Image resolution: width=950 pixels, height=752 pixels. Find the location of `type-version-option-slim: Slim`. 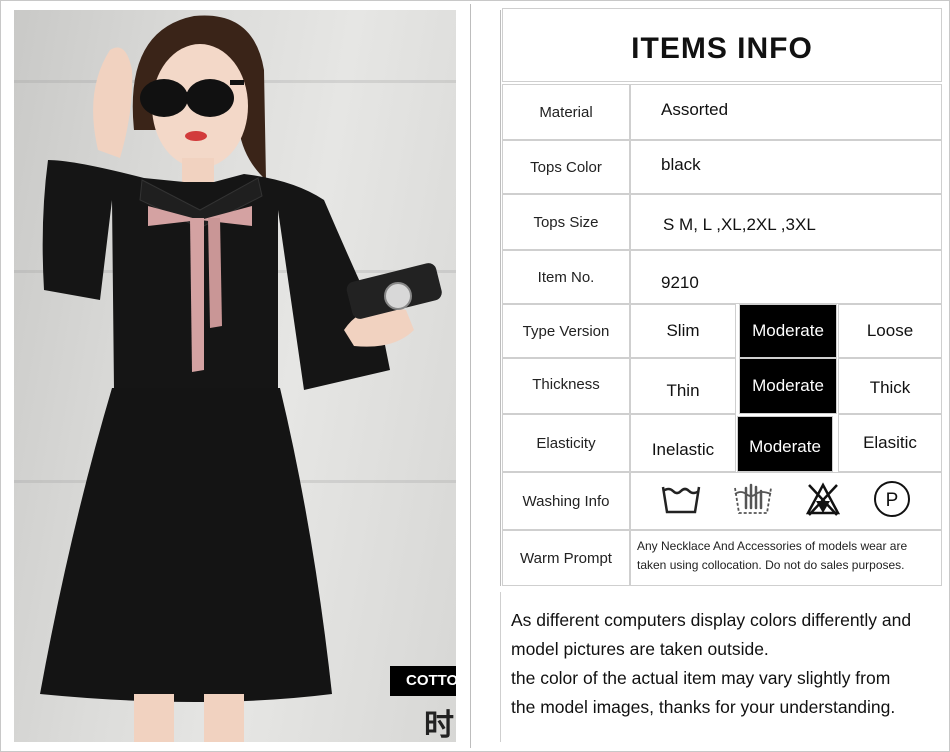

type-version-option-slim: Slim is located at coordinates (683, 331).